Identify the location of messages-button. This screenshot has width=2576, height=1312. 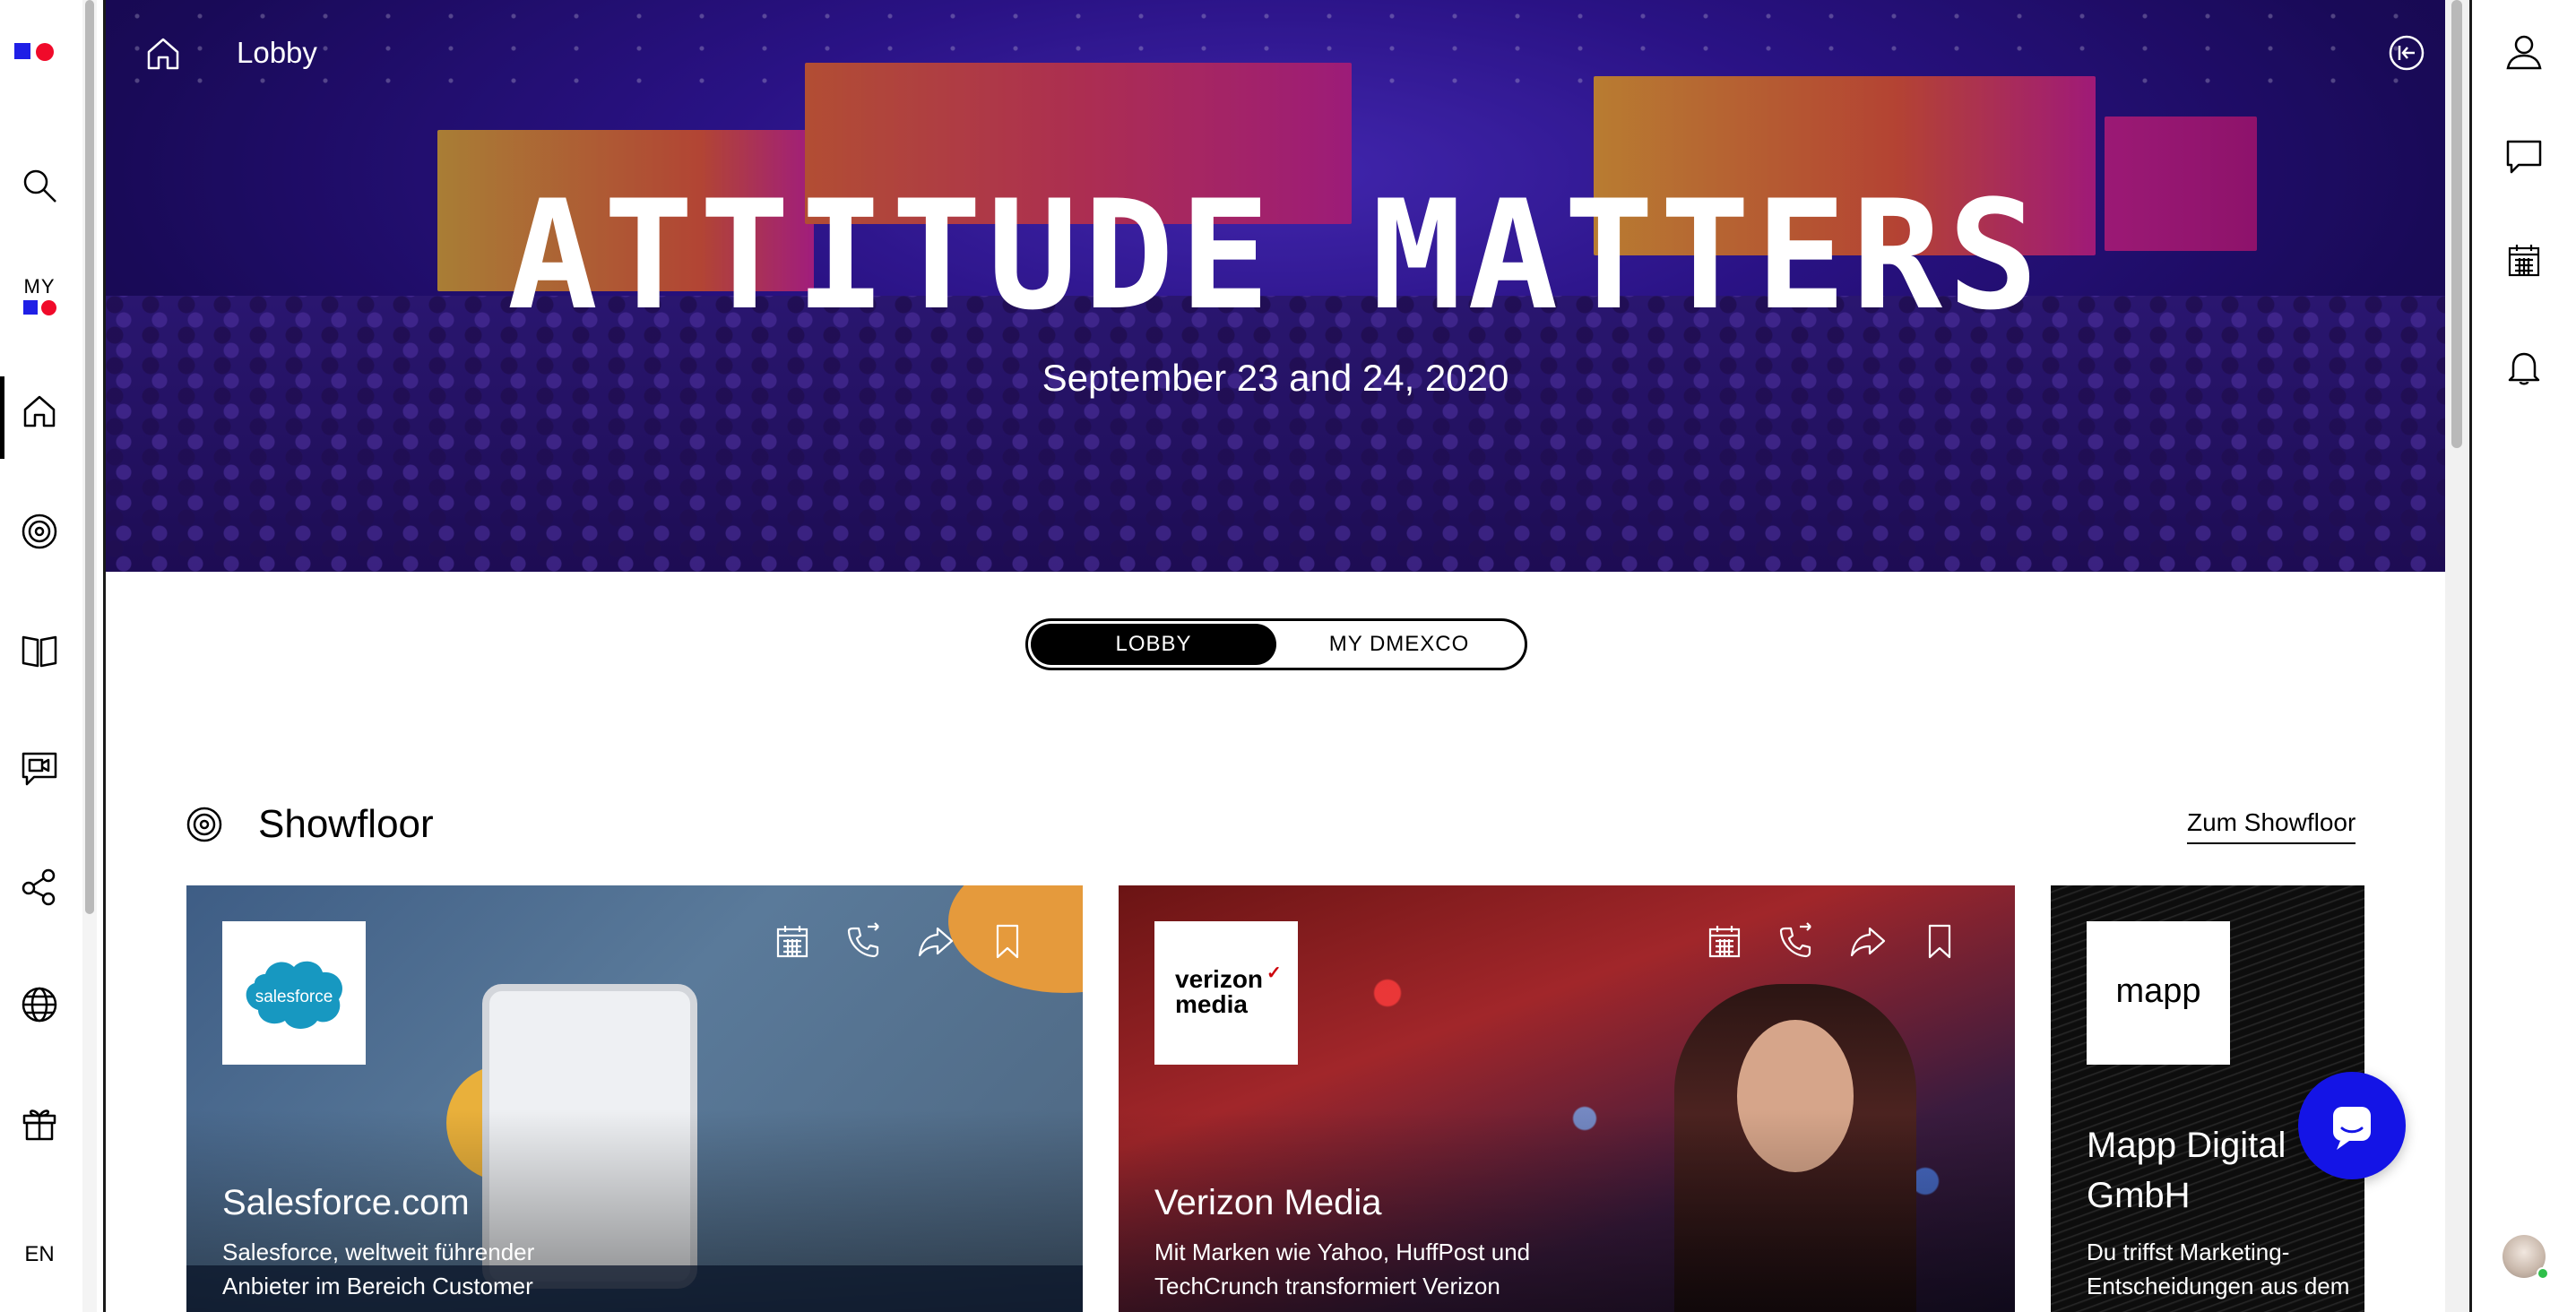
(2524, 156).